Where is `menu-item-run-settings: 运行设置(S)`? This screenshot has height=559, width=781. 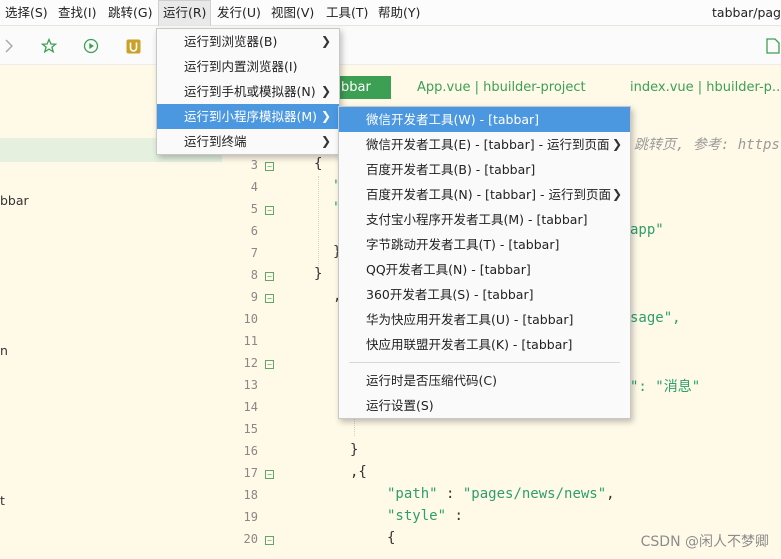
menu-item-run-settings: 运行设置(S) is located at coordinates (484, 405).